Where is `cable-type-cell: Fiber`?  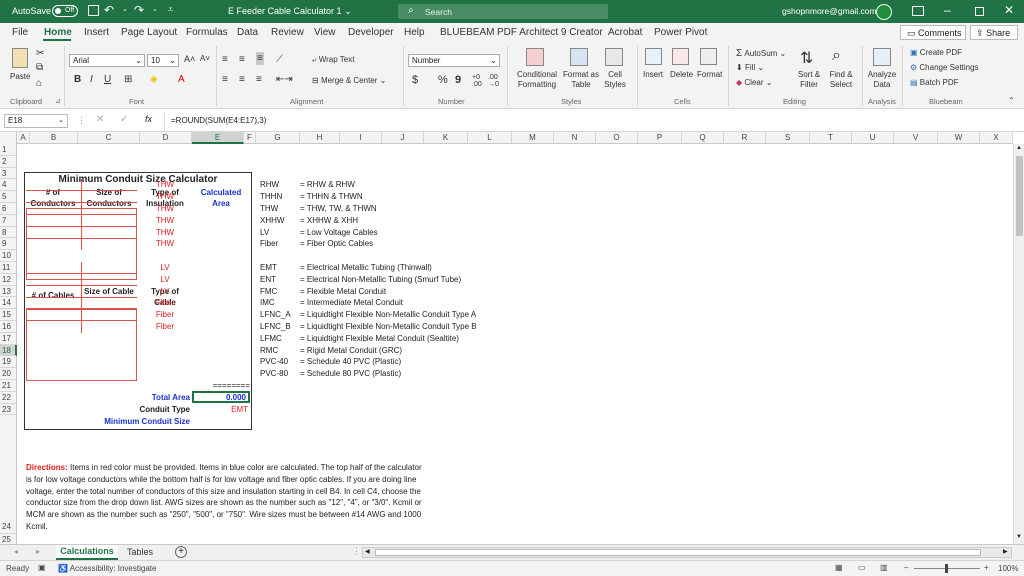
cable-type-cell: Fiber is located at coordinates (165, 315).